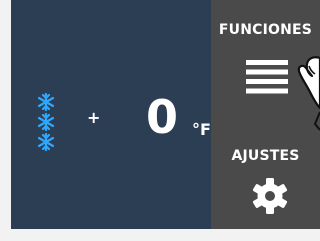  What do you see at coordinates (265, 156) in the screenshot?
I see `ajustes-label: AJUSTES` at bounding box center [265, 156].